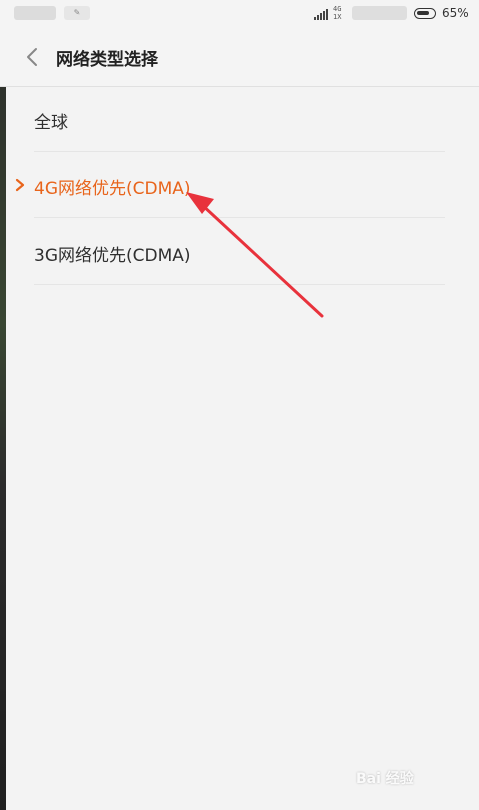 This screenshot has width=479, height=810. What do you see at coordinates (239, 185) in the screenshot?
I see `option-4g-cdma: 4G网络优先(CDMA)` at bounding box center [239, 185].